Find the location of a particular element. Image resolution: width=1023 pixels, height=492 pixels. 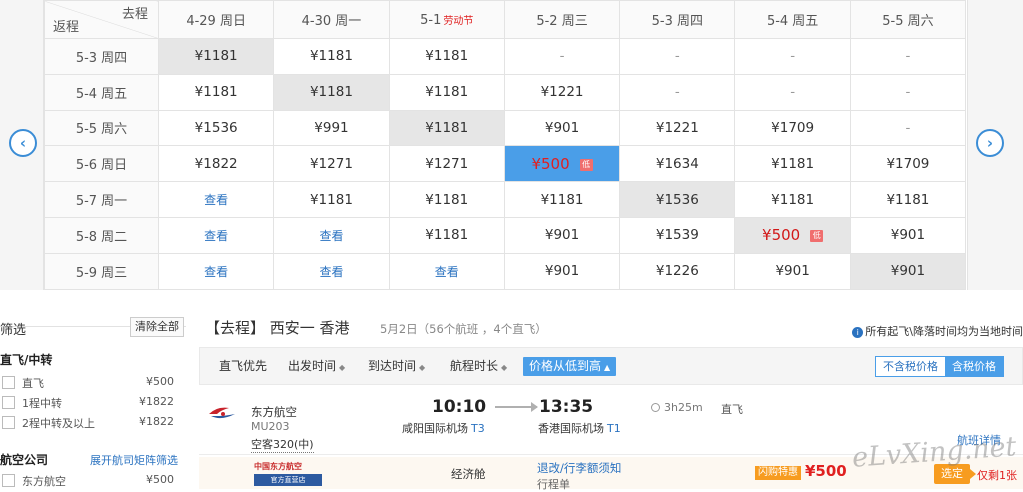

price-cell: ¥1539 is located at coordinates (677, 235).